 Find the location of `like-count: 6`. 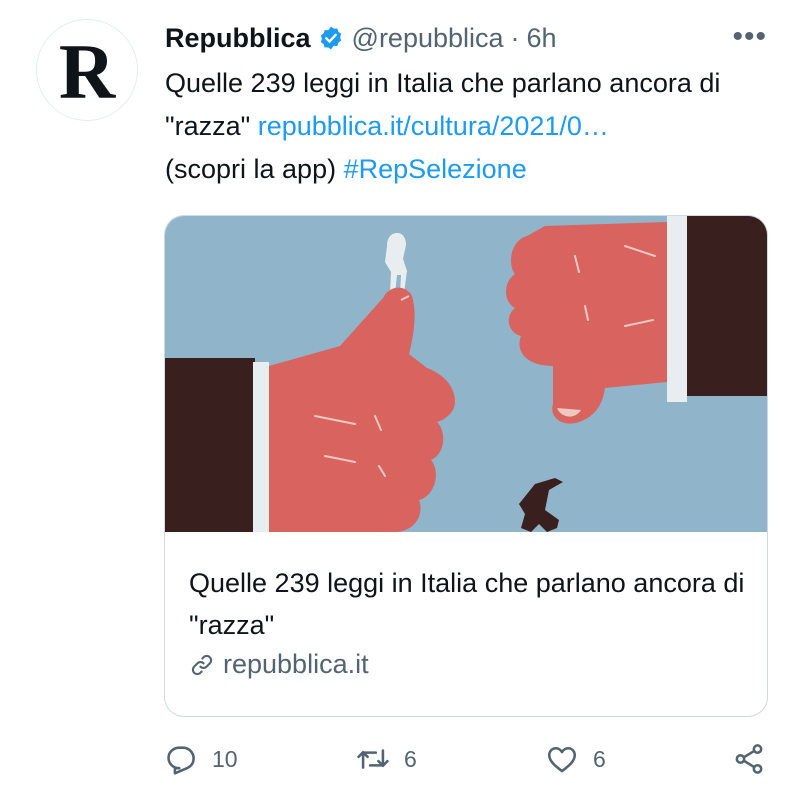

like-count: 6 is located at coordinates (599, 758).